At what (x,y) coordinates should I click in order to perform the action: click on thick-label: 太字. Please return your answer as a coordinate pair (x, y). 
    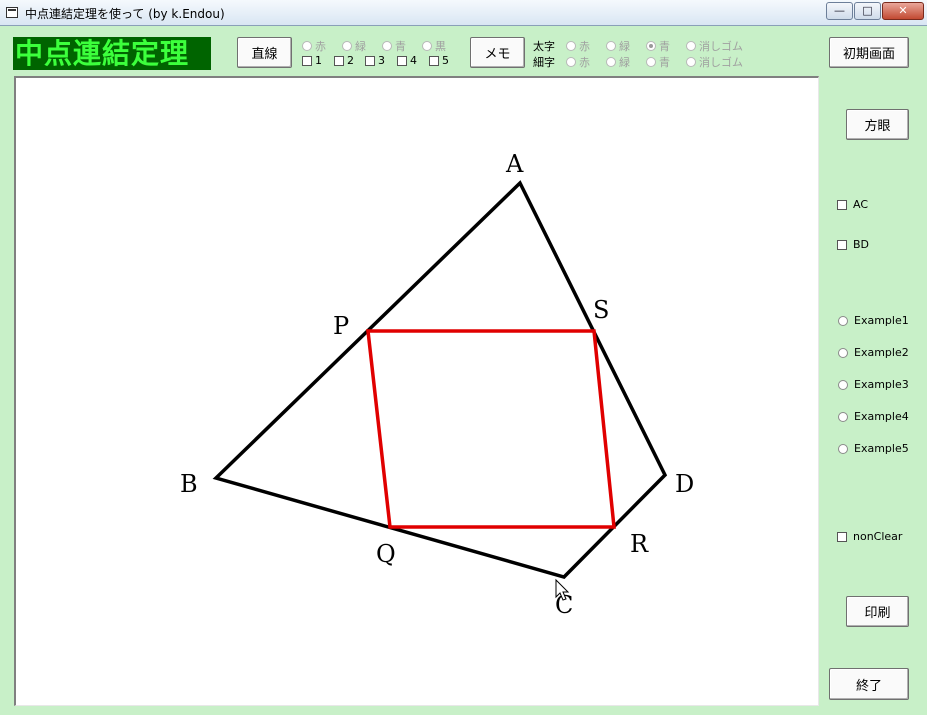
    Looking at the image, I should click on (544, 46).